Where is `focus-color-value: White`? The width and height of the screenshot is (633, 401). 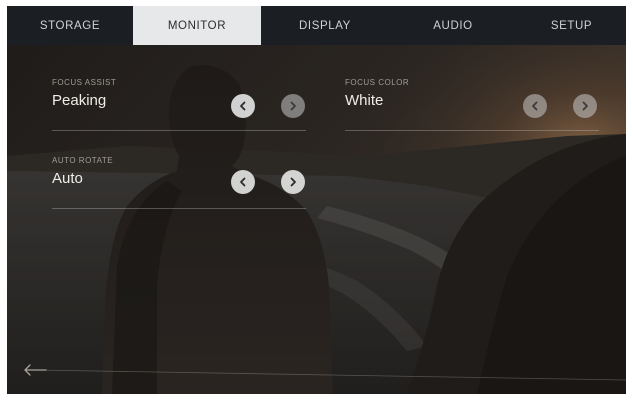
focus-color-value: White is located at coordinates (364, 100).